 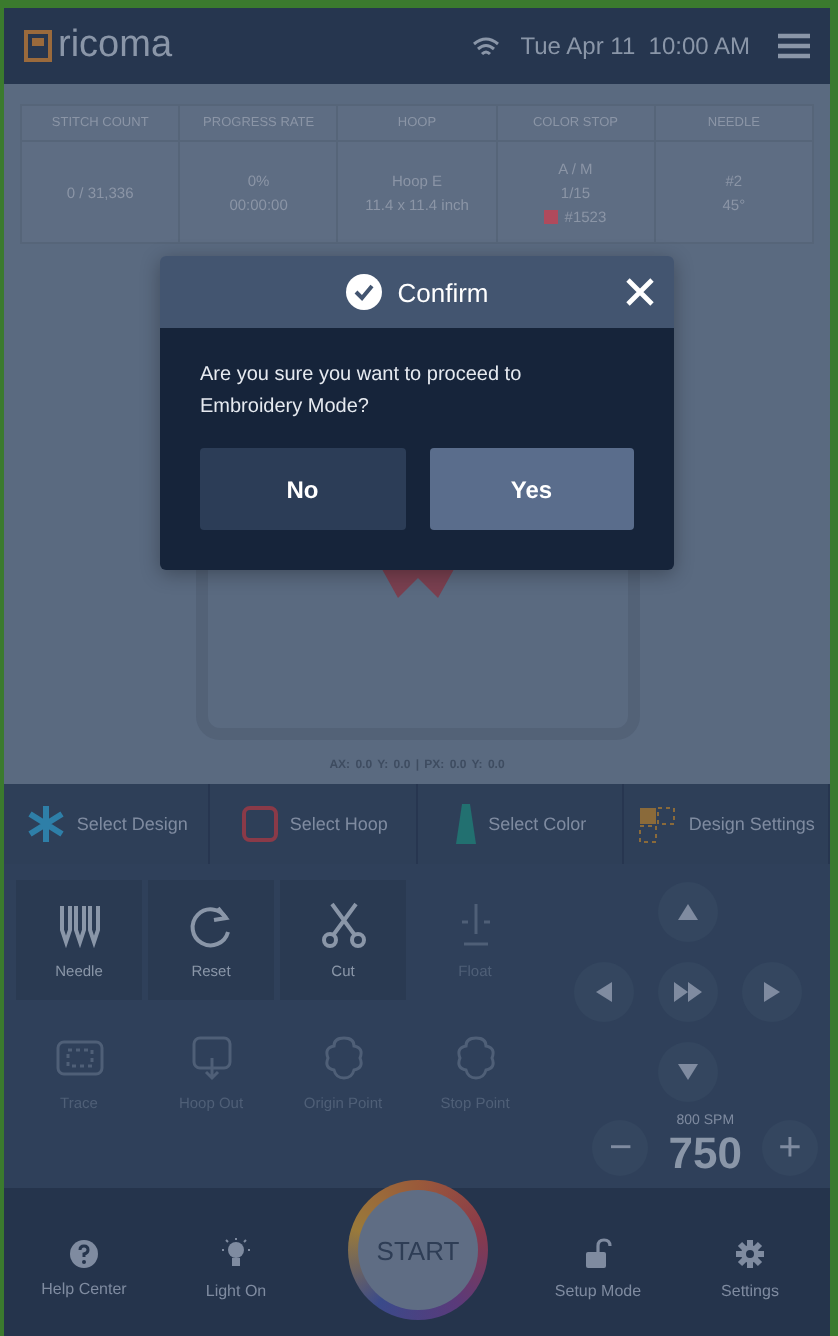 I want to click on down-button, so click(x=688, y=1072).